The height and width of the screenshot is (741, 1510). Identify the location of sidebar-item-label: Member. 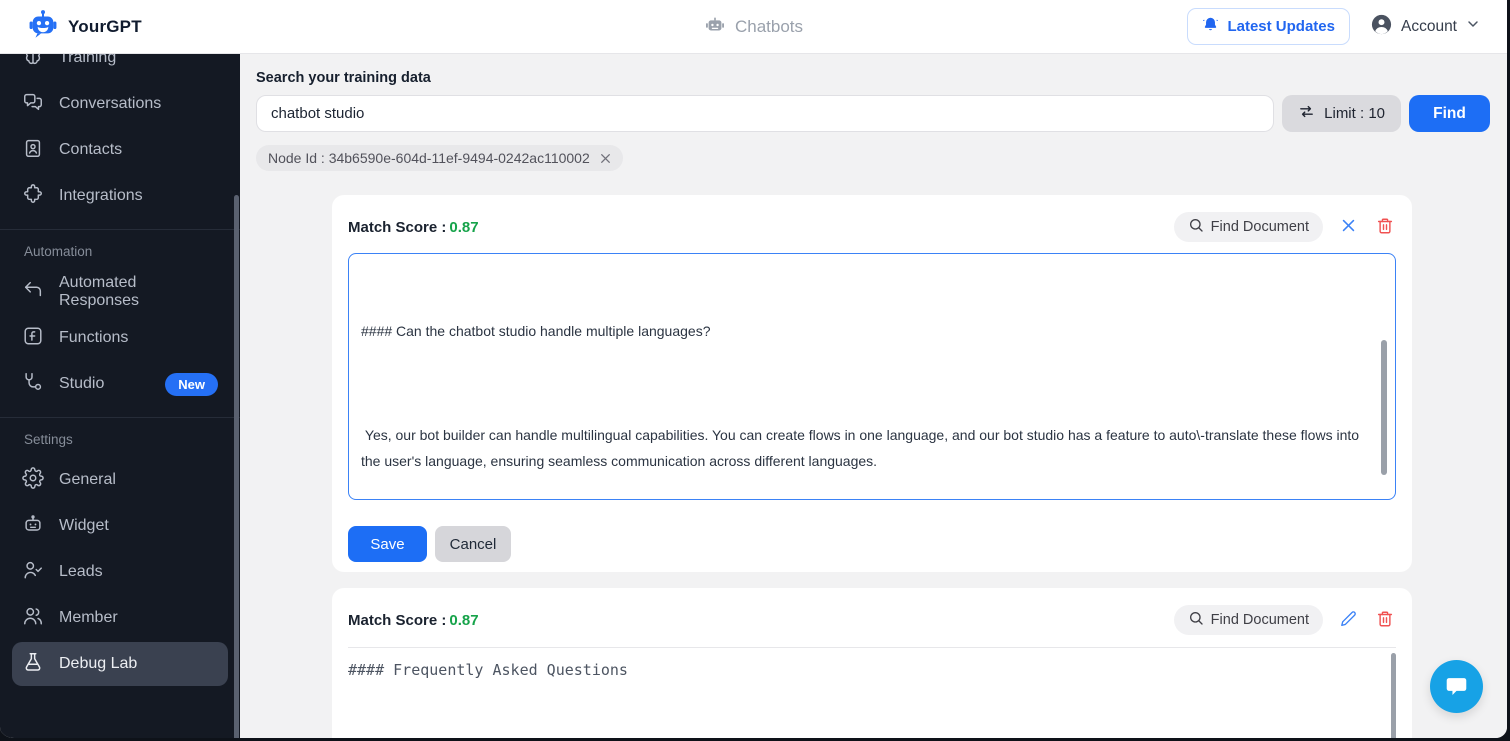
(88, 617).